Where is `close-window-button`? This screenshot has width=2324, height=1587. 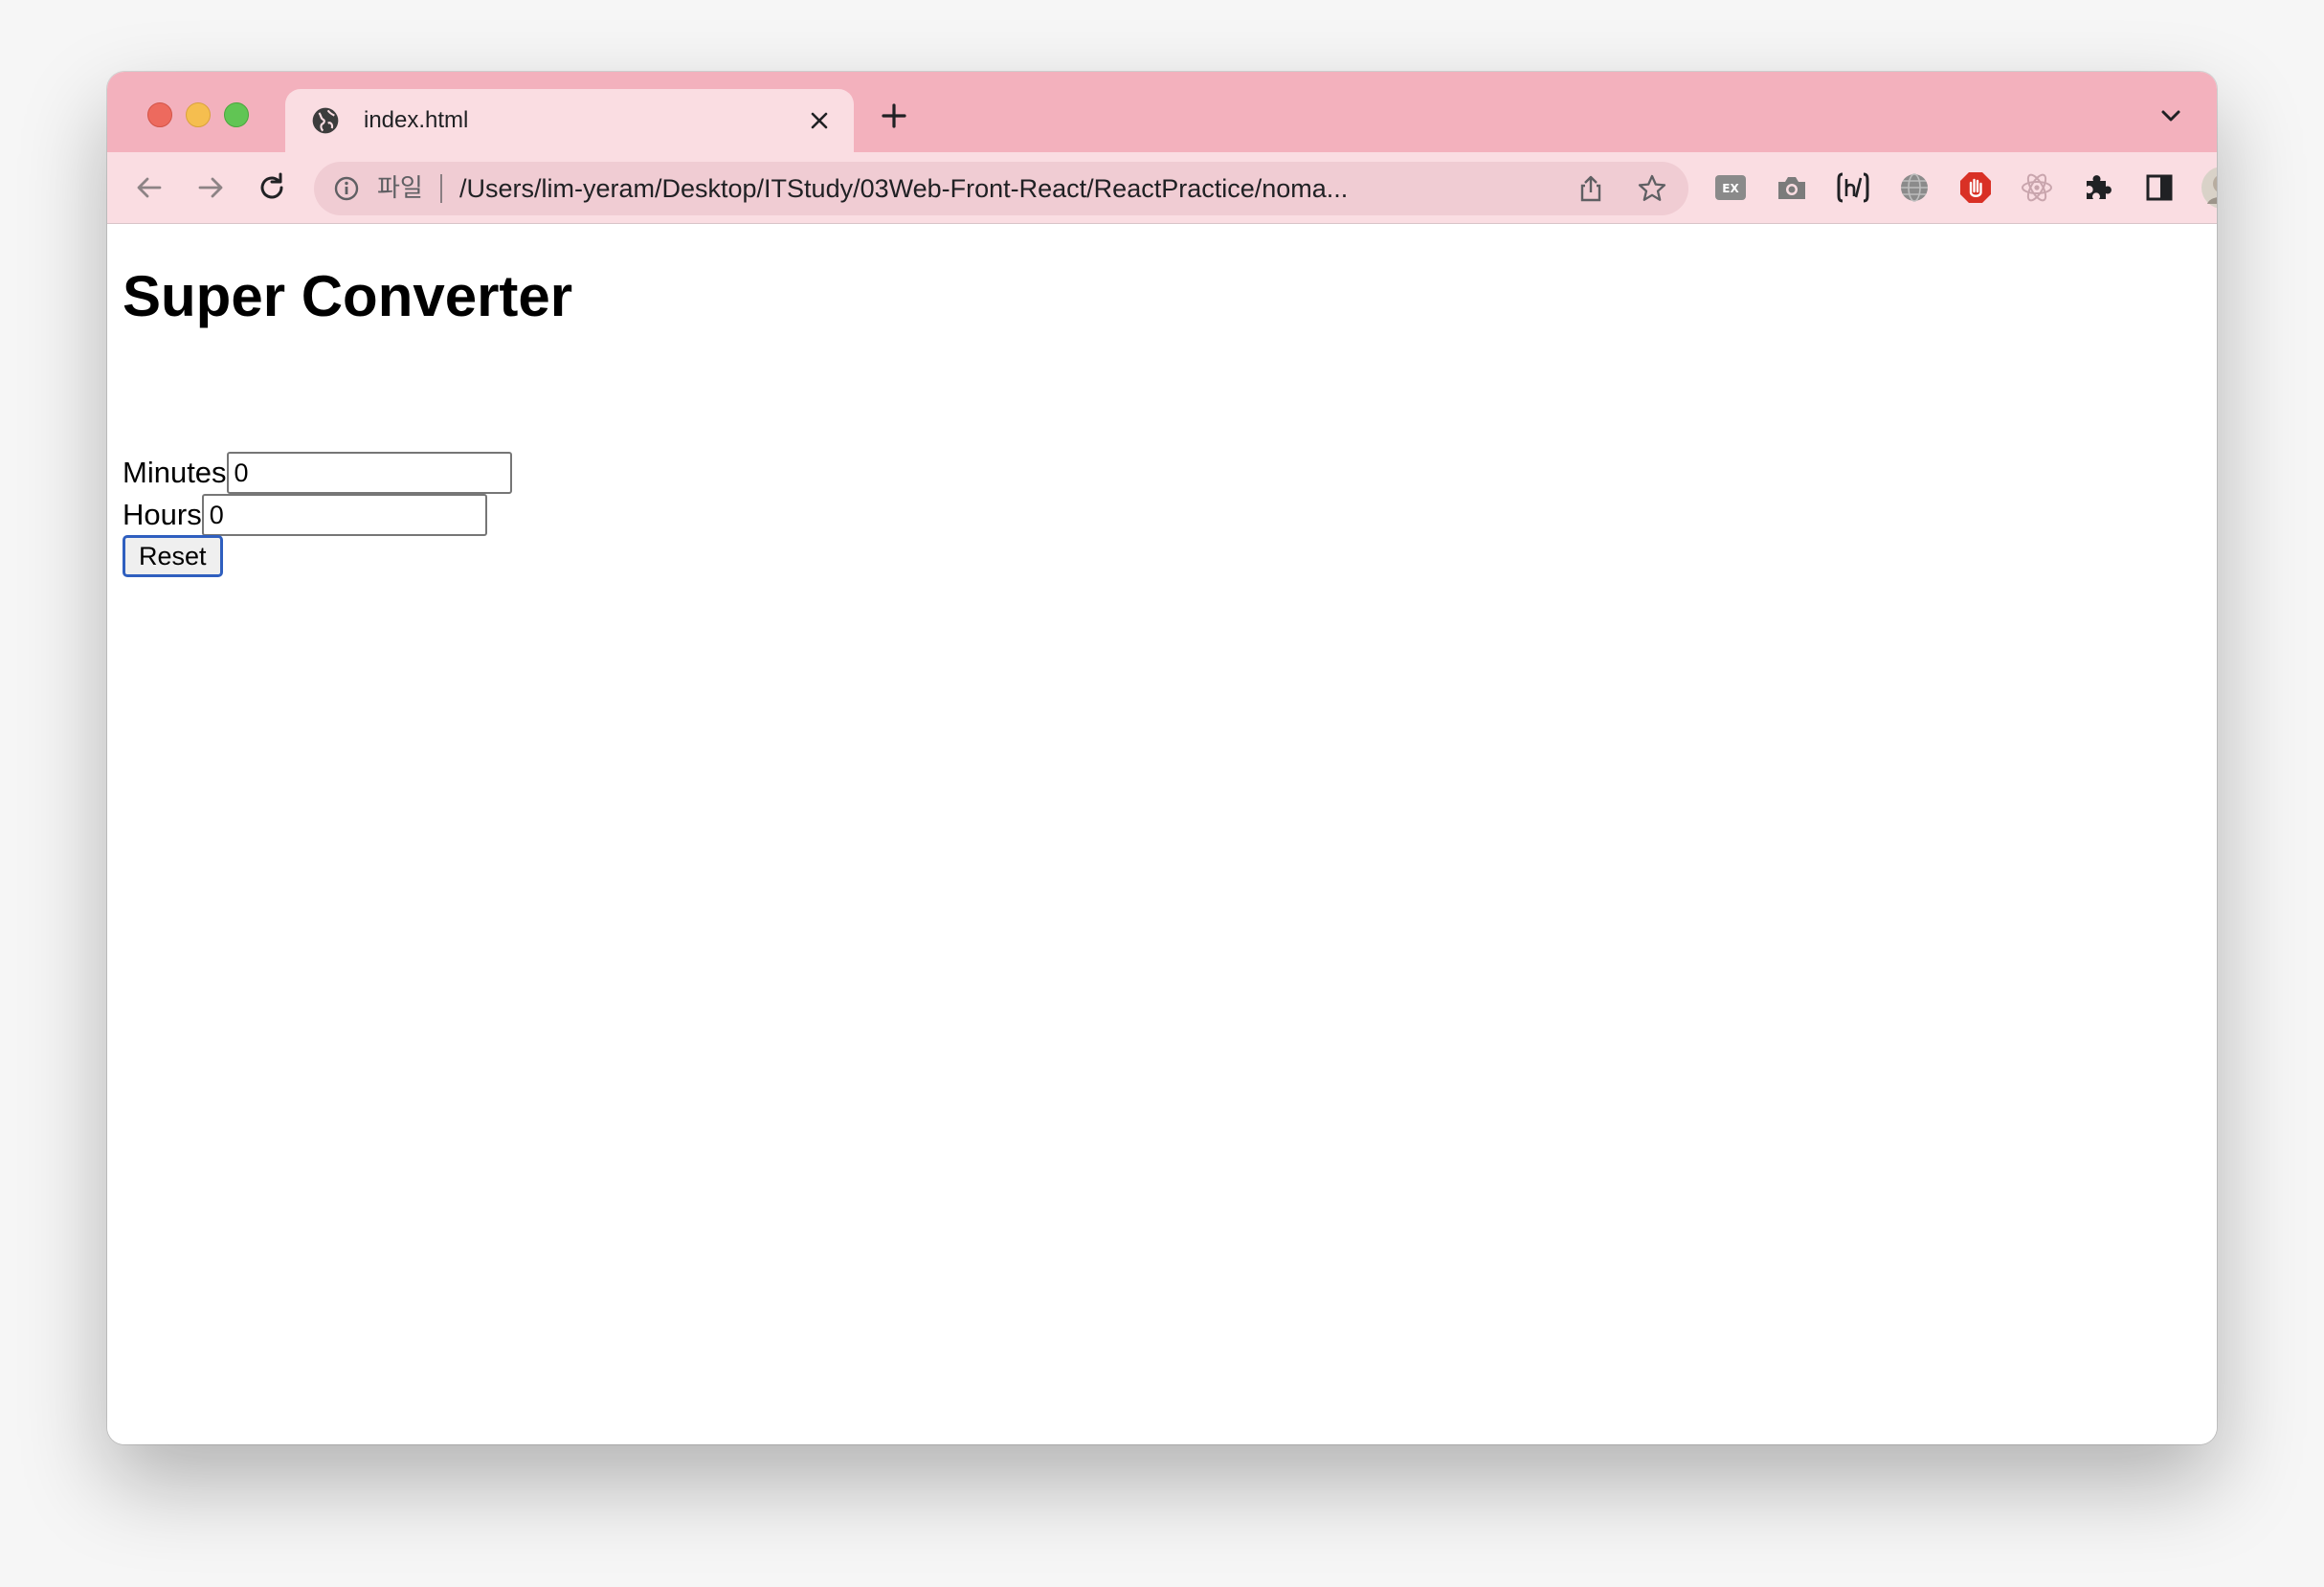 close-window-button is located at coordinates (159, 114).